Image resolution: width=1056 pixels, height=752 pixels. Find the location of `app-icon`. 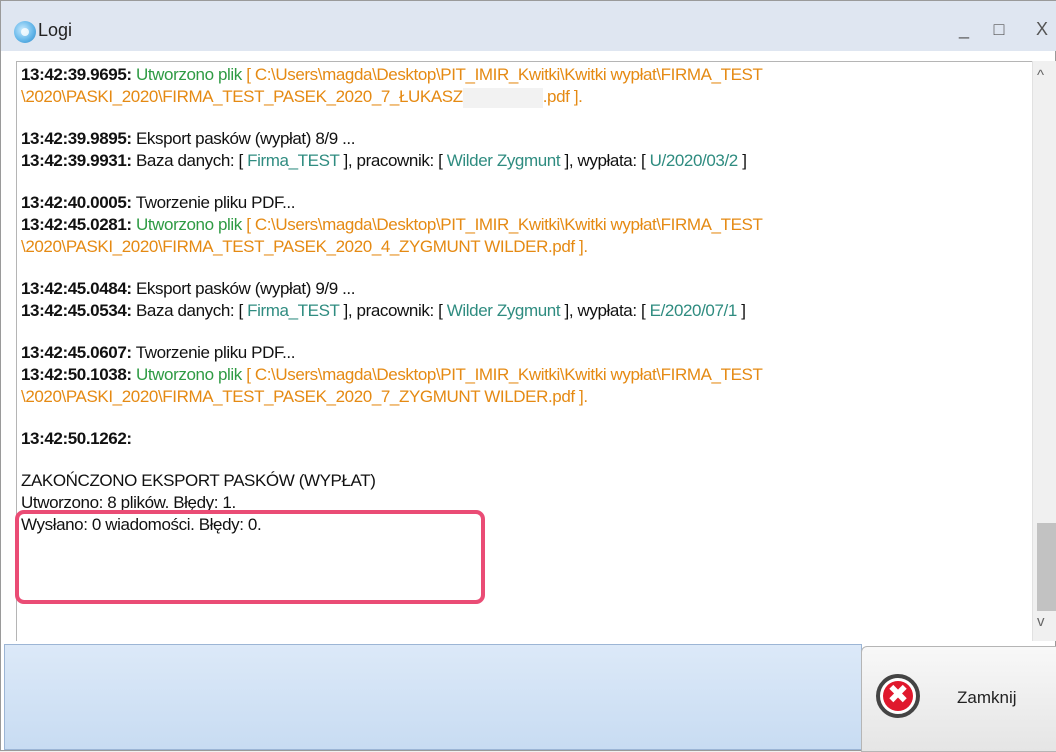

app-icon is located at coordinates (25, 32).